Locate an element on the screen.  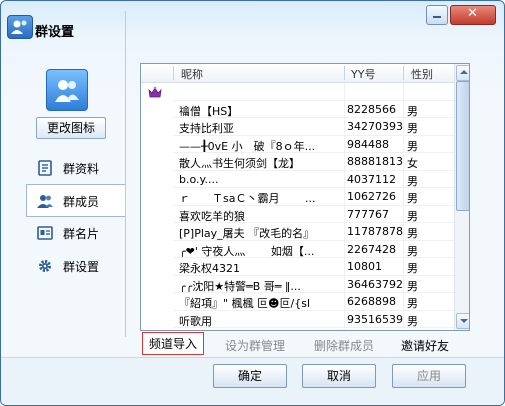
set-admin-link: 设为群管理 is located at coordinates (255, 345).